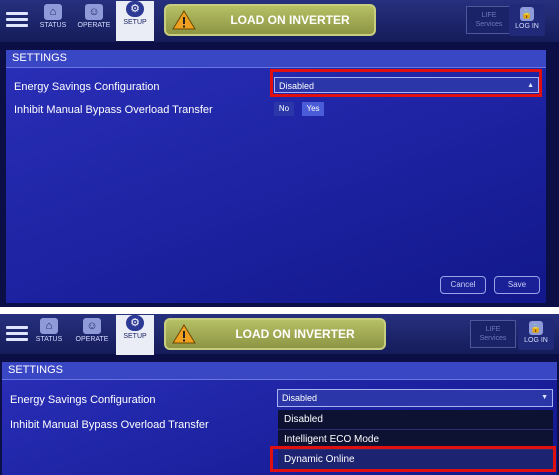 This screenshot has height=475, width=559. Describe the element at coordinates (313, 109) in the screenshot. I see `inhibit-yes-button: Yes` at that location.